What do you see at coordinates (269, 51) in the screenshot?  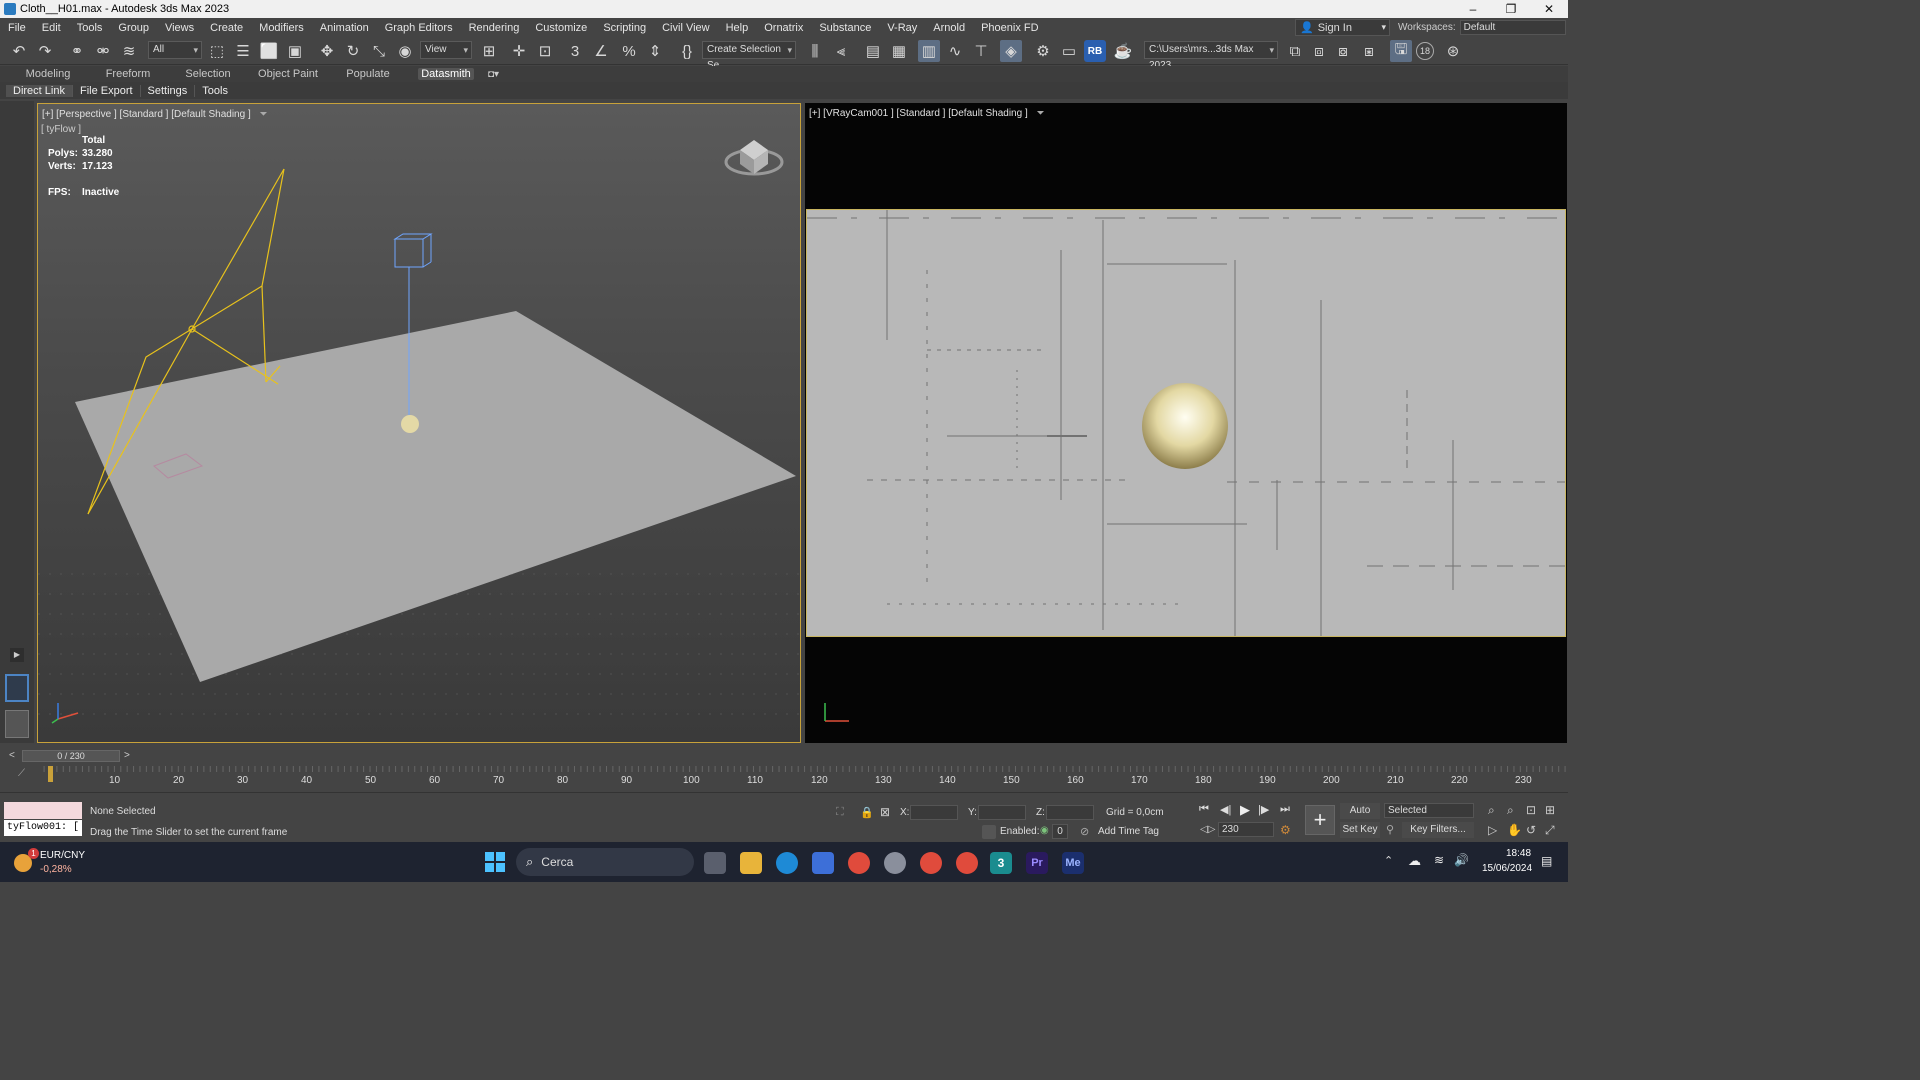 I see `rect-selection-icon: ⬜` at bounding box center [269, 51].